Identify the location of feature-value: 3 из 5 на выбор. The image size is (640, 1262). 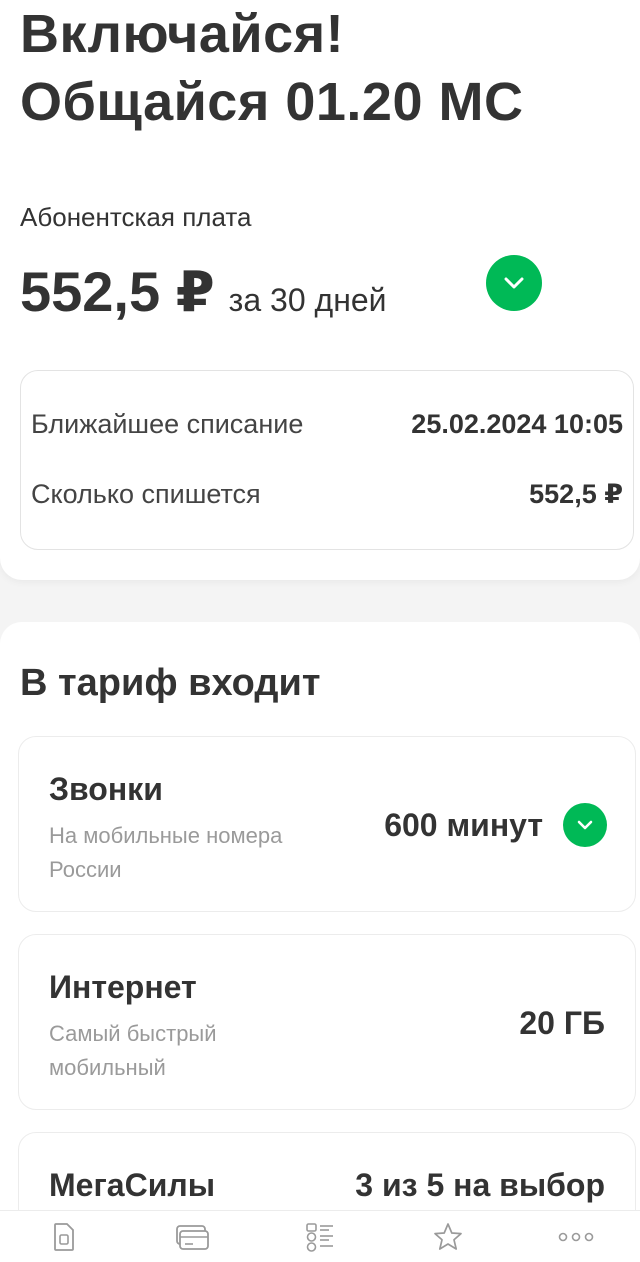
(480, 1185).